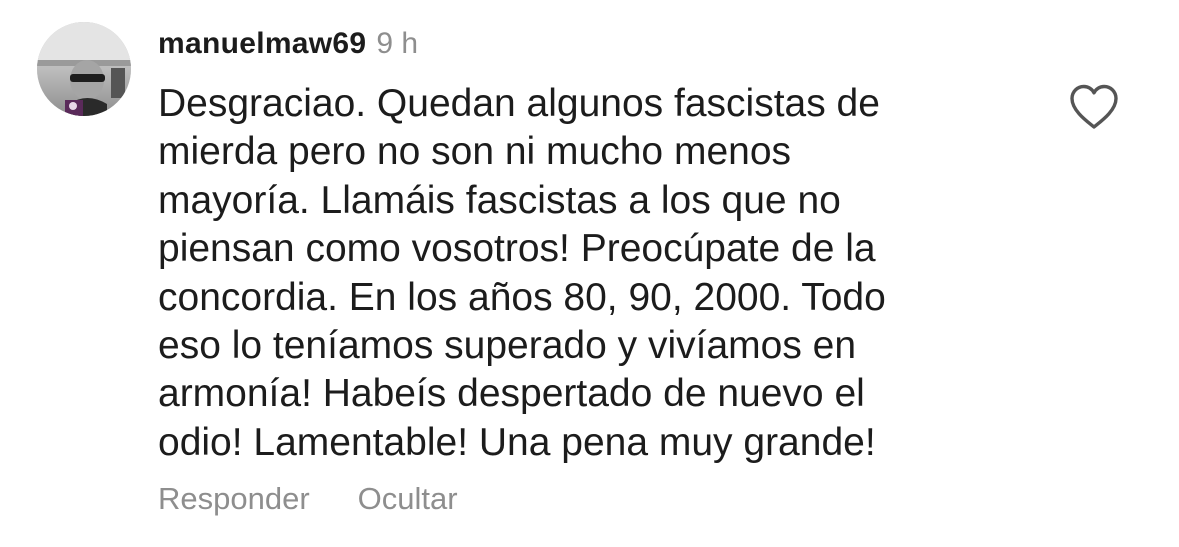 This screenshot has width=1179, height=547. I want to click on heart-outline-icon, so click(1094, 106).